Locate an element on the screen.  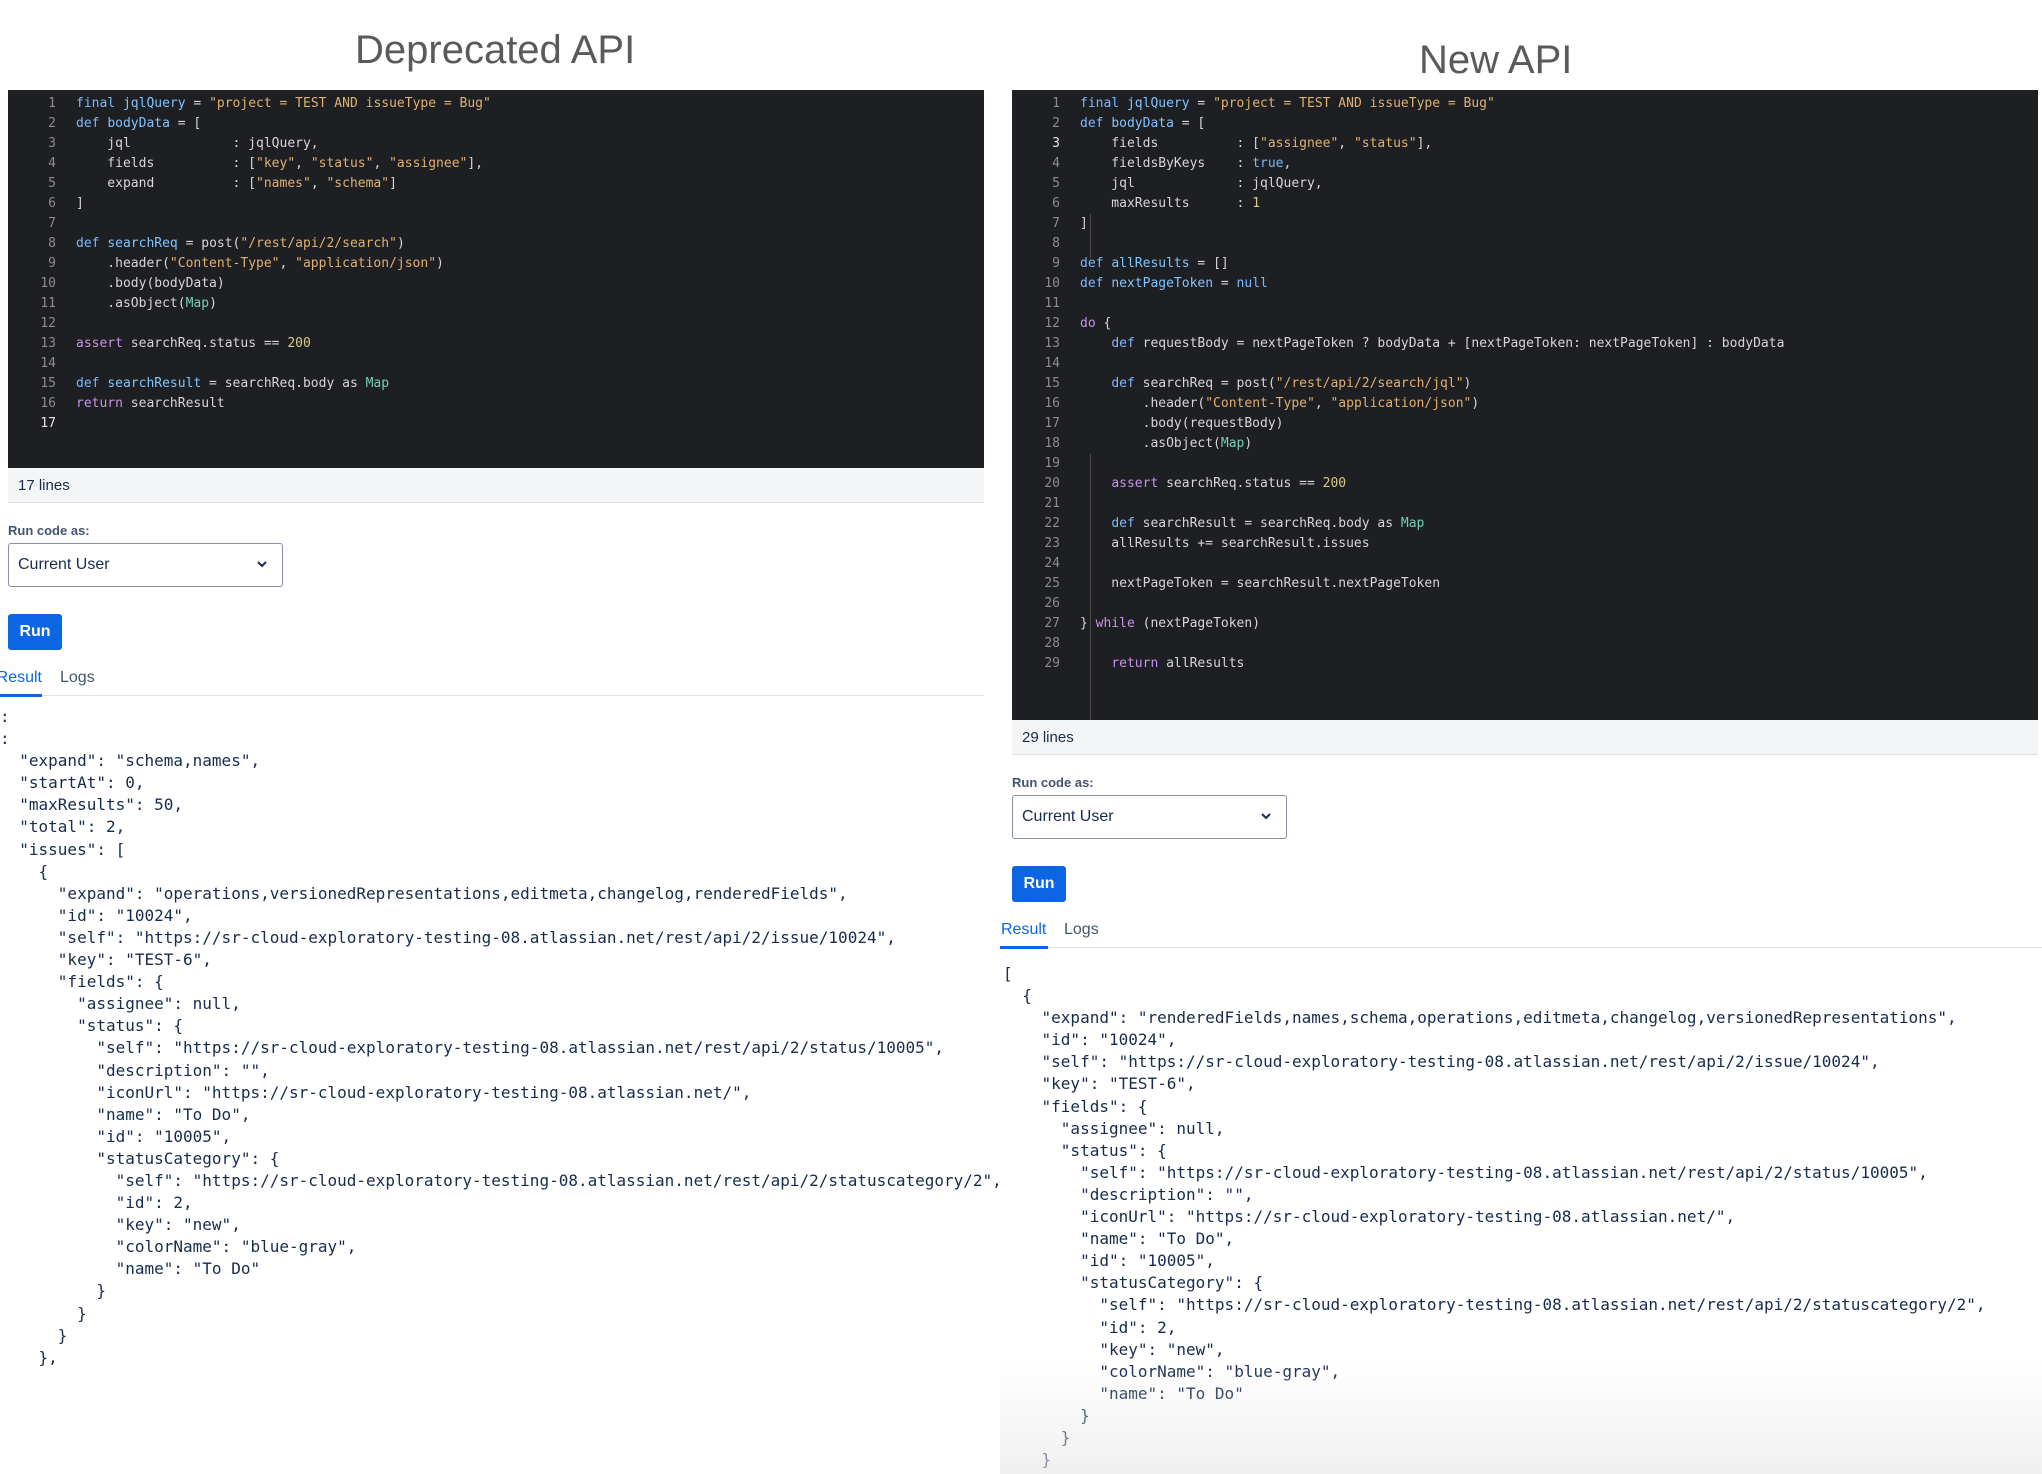
tab-selected-indicator is located at coordinates (21, 695).